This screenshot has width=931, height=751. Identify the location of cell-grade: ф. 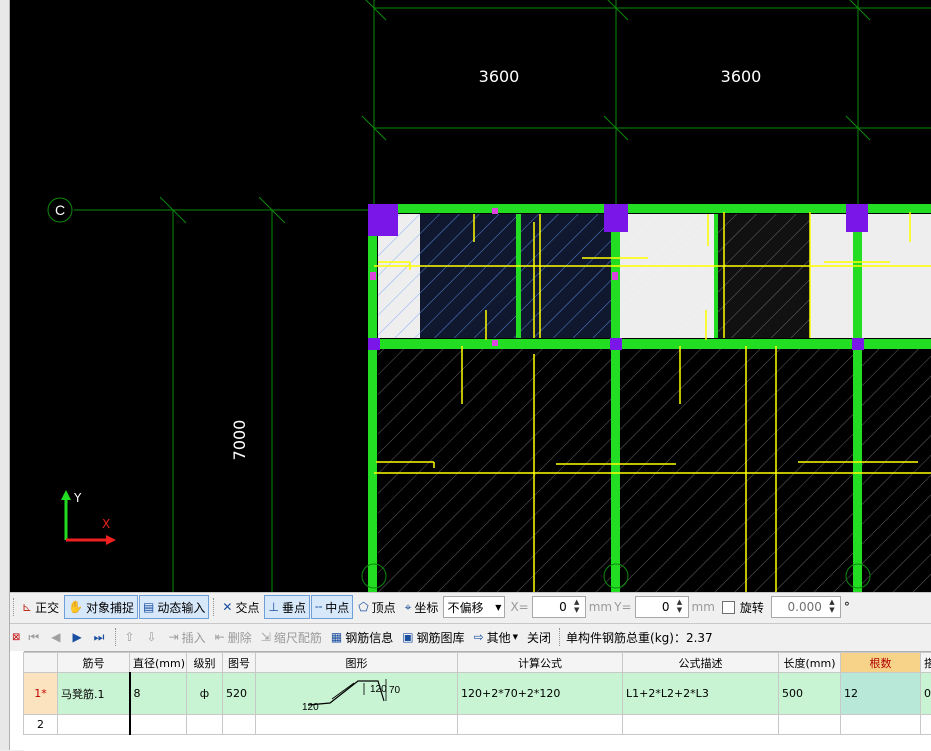
(205, 694).